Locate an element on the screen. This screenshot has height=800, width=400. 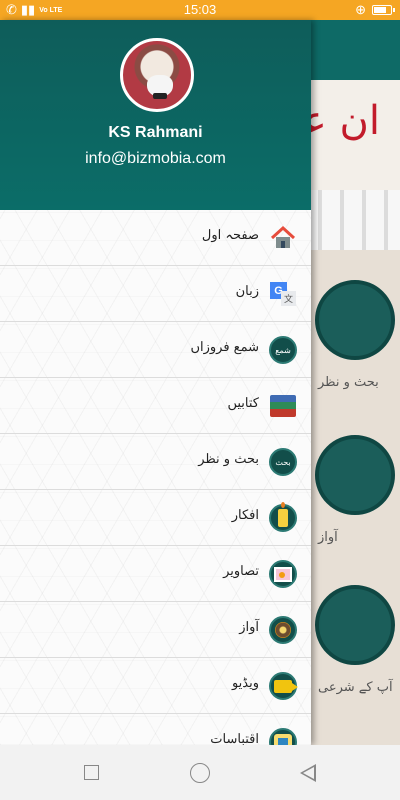
menu-item-label: آواز is located at coordinates (249, 627).